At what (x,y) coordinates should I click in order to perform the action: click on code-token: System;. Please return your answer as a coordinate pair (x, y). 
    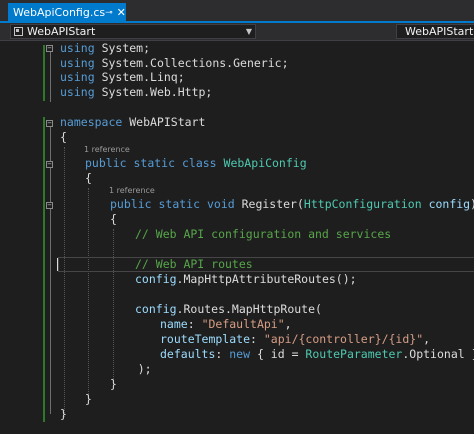
    Looking at the image, I should click on (126, 48).